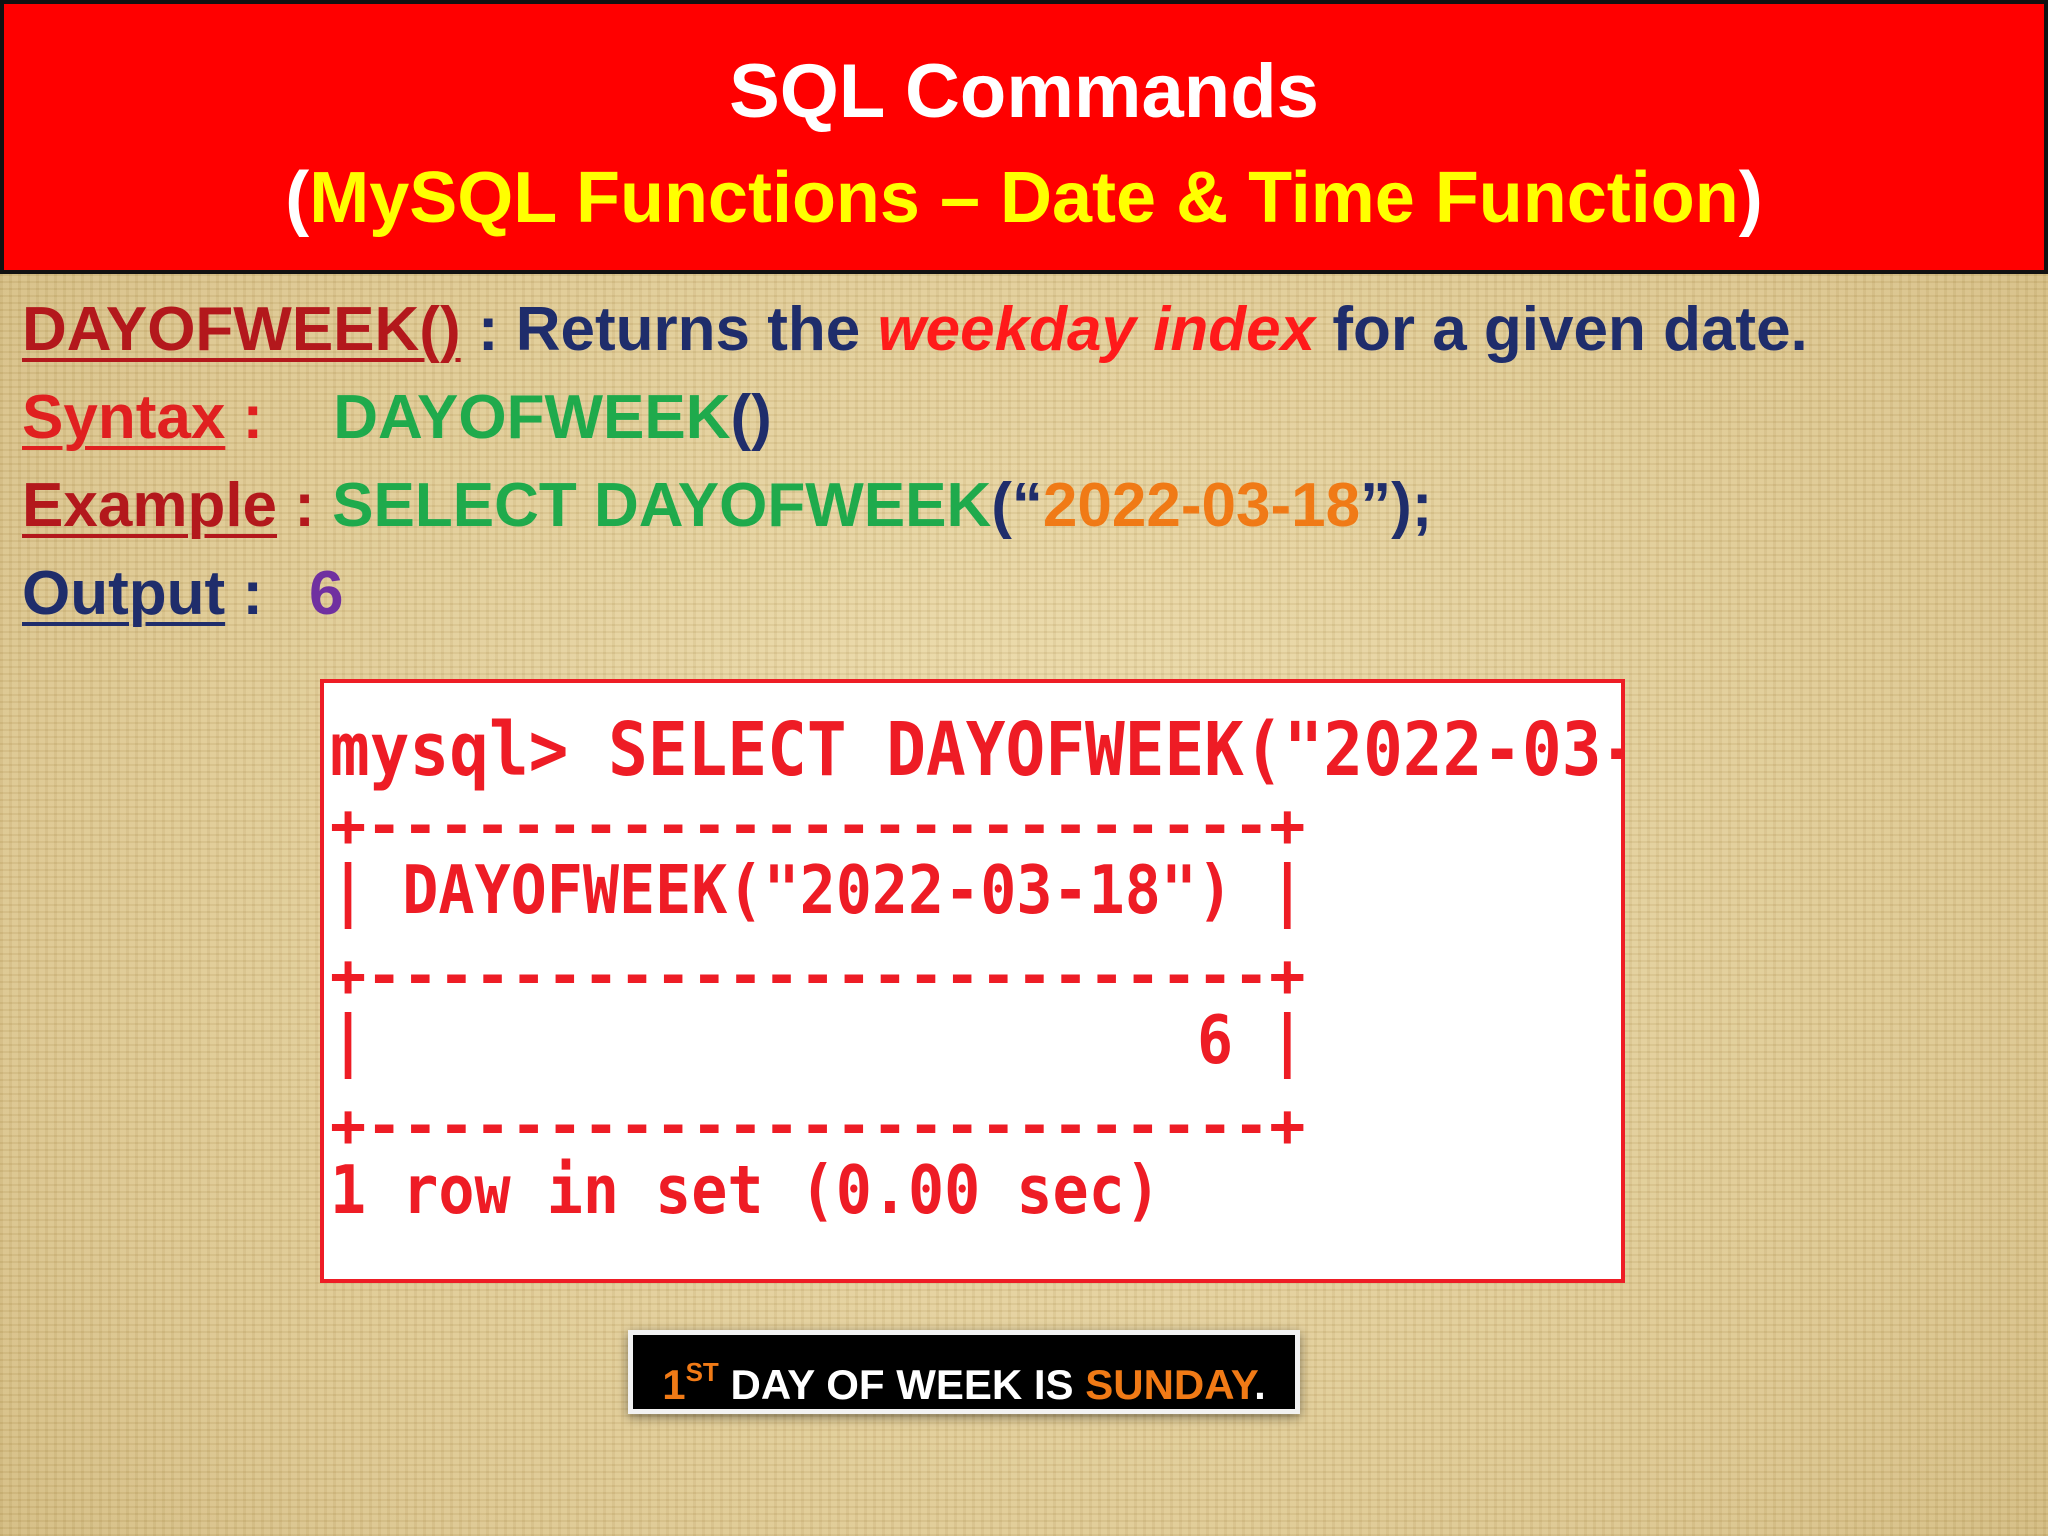 This screenshot has width=2048, height=1536. Describe the element at coordinates (1561, 329) in the screenshot. I see `definition-text-after: for a given date.` at that location.